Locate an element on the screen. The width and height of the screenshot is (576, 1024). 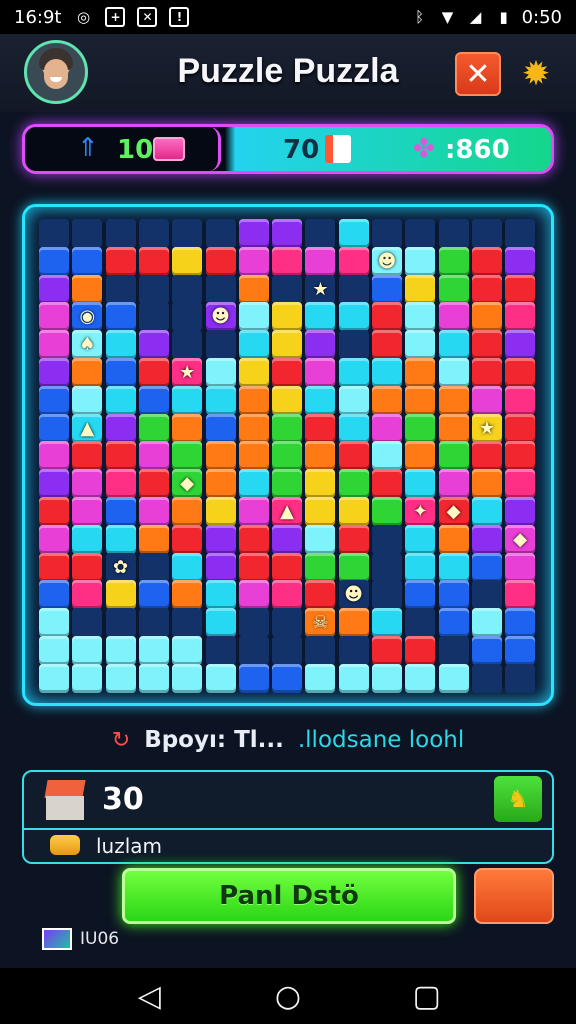
board-tile: ☠ is located at coordinates (320, 623).